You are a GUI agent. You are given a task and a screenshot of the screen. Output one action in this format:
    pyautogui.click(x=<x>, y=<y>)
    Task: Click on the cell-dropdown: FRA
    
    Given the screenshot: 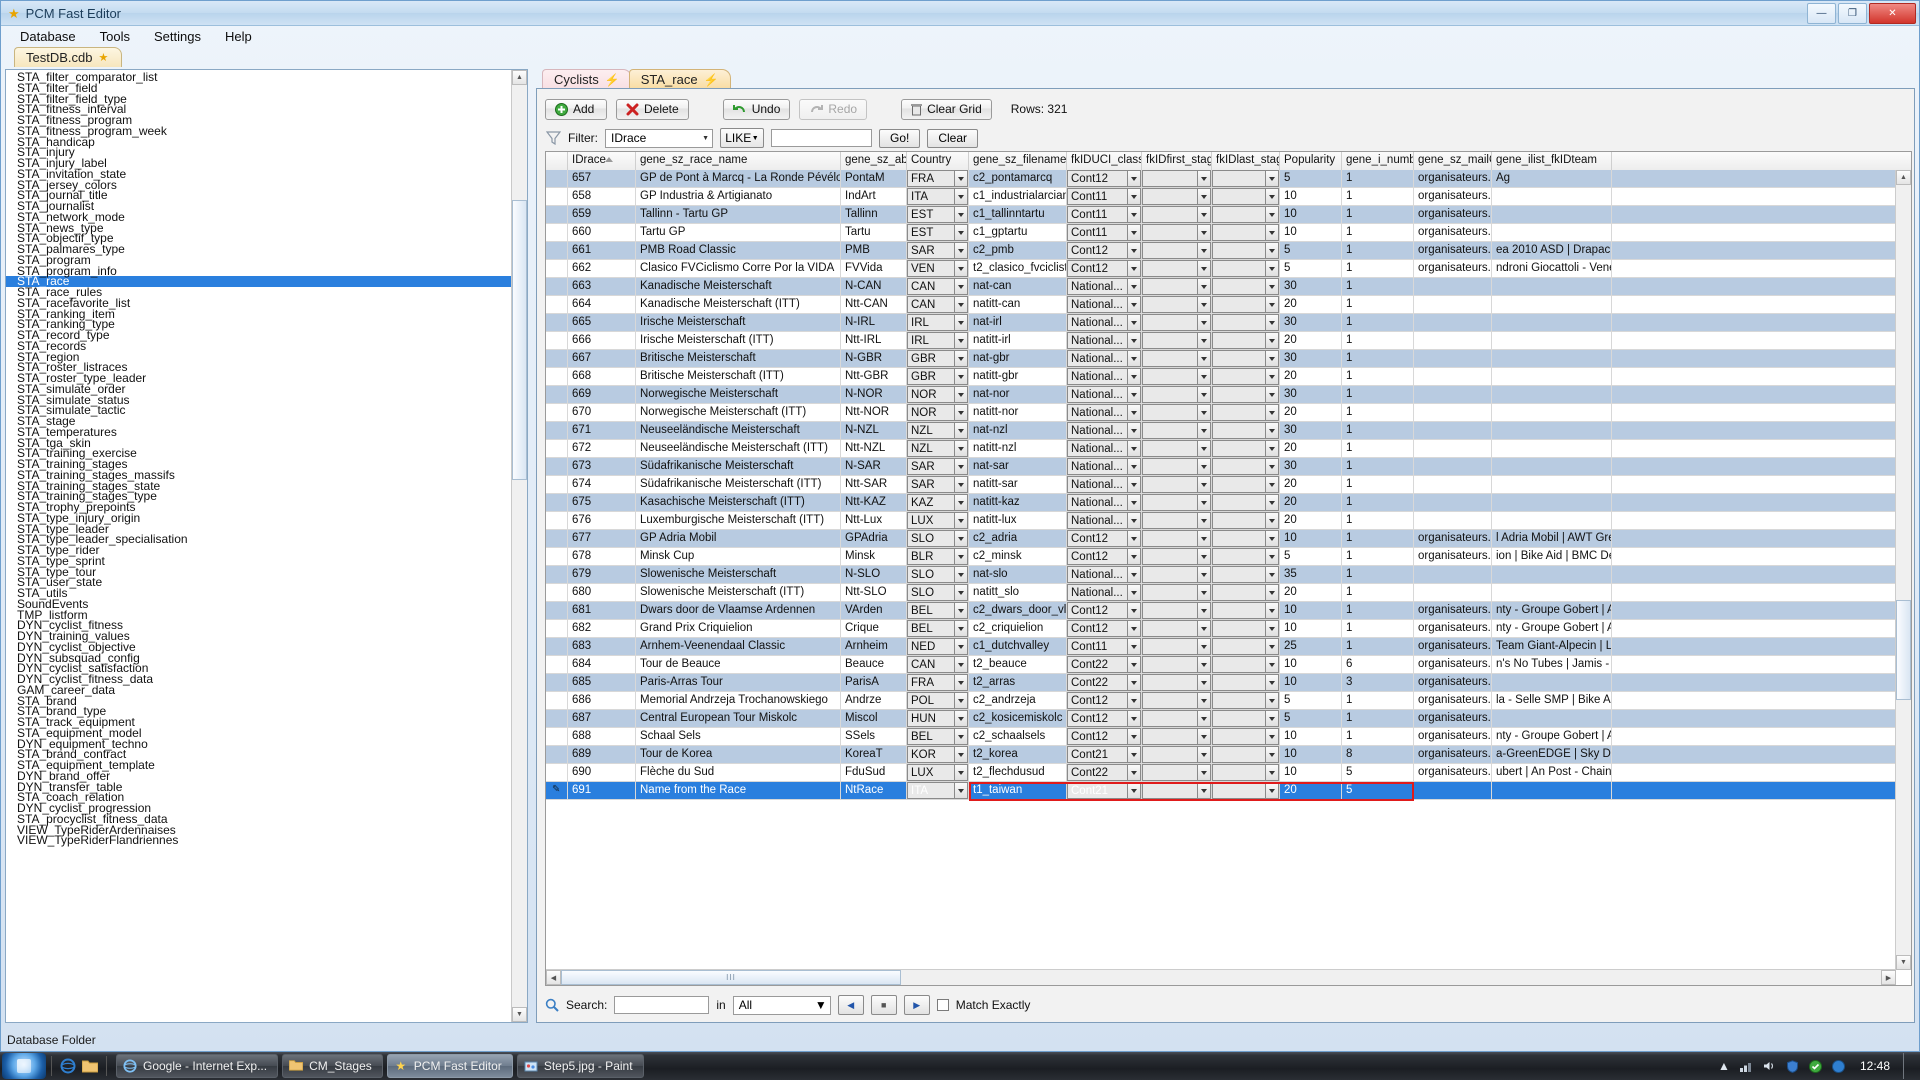 What is the action you would take?
    pyautogui.click(x=938, y=178)
    